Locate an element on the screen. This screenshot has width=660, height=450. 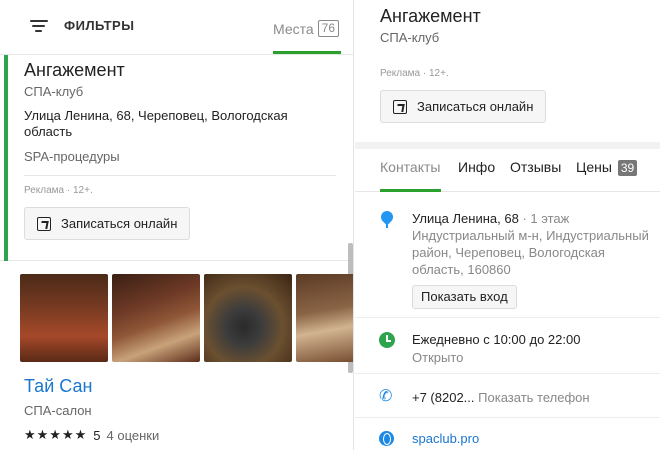
tab-places-label: Места is located at coordinates (293, 28).